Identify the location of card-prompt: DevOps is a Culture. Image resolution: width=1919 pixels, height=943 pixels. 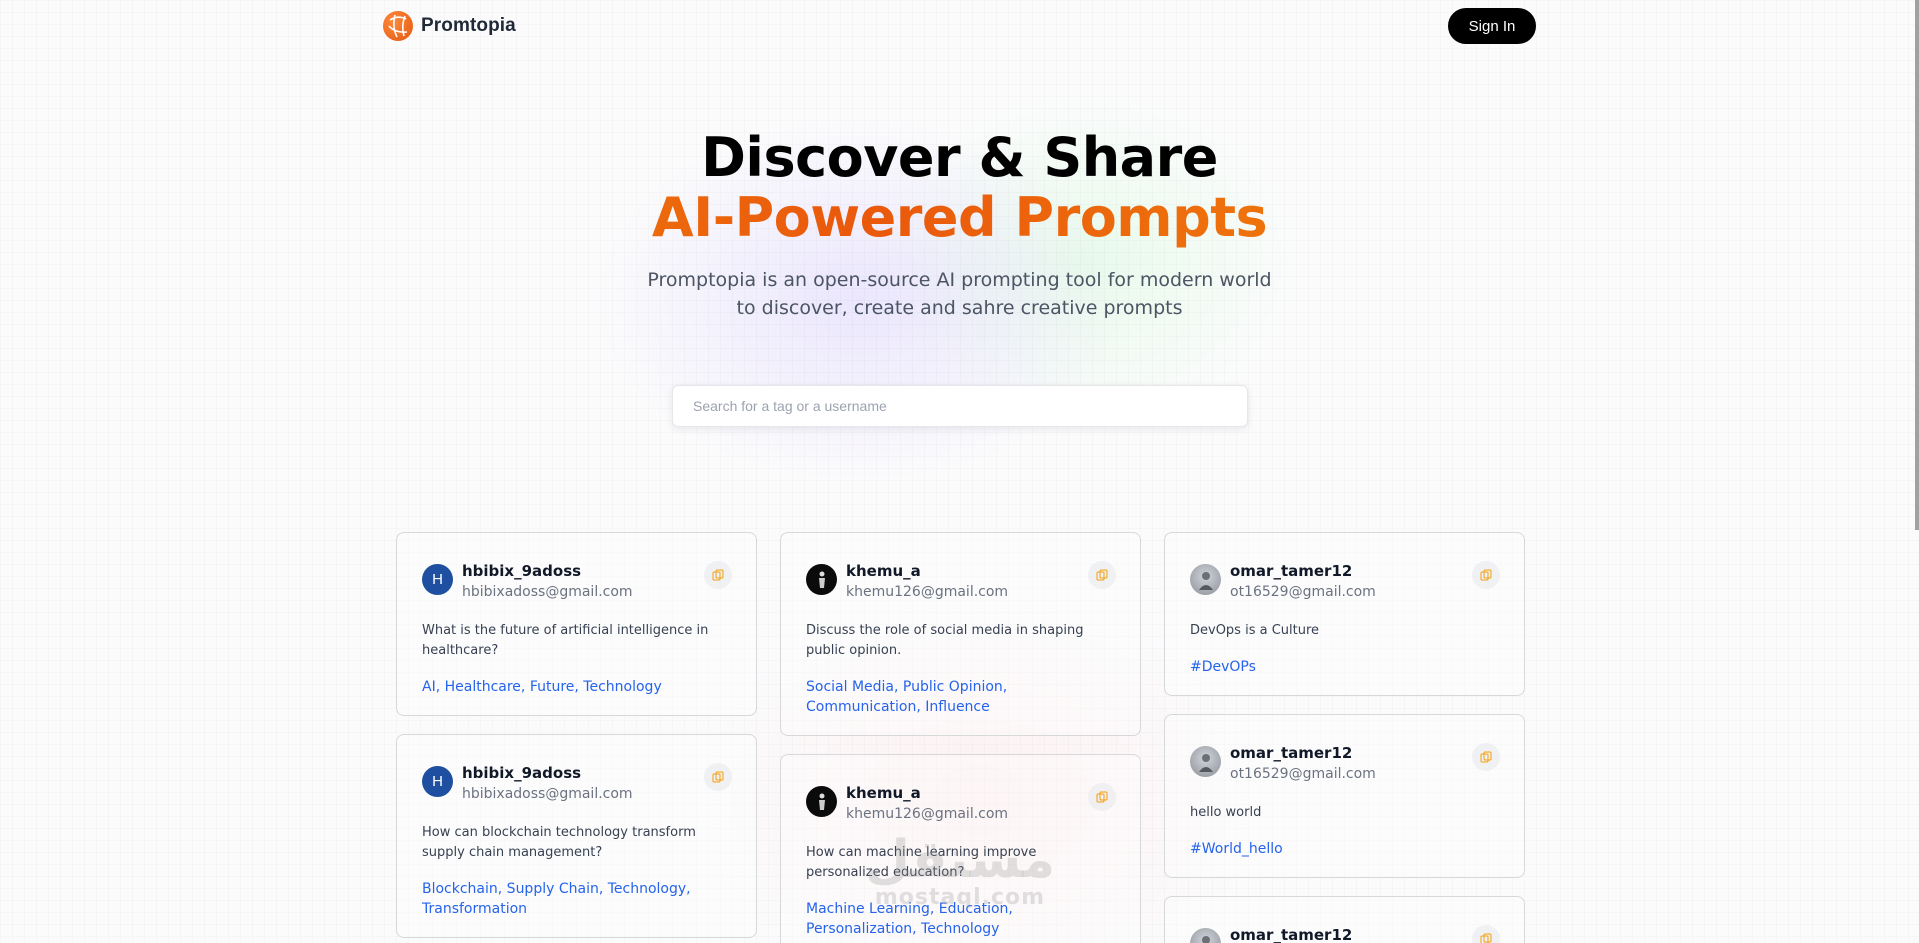
(1255, 630).